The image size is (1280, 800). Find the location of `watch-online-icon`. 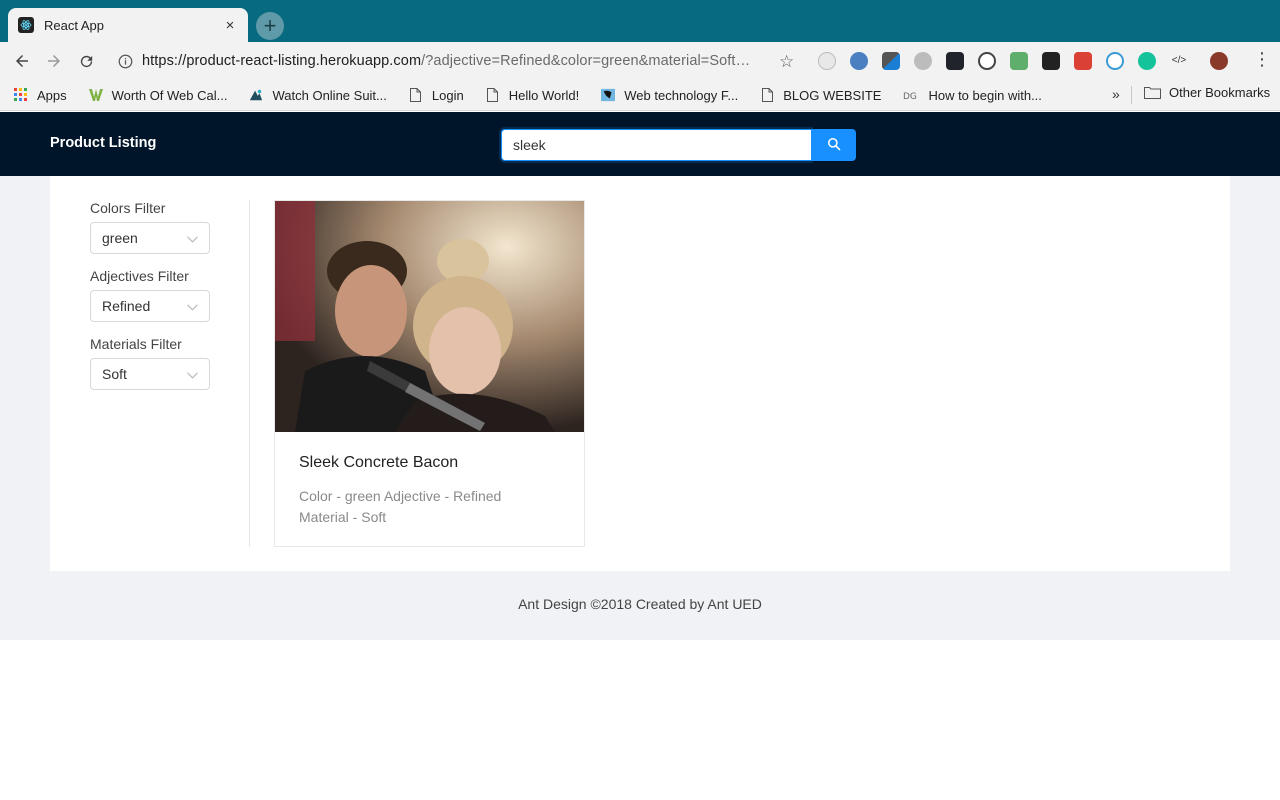

watch-online-icon is located at coordinates (256, 95).